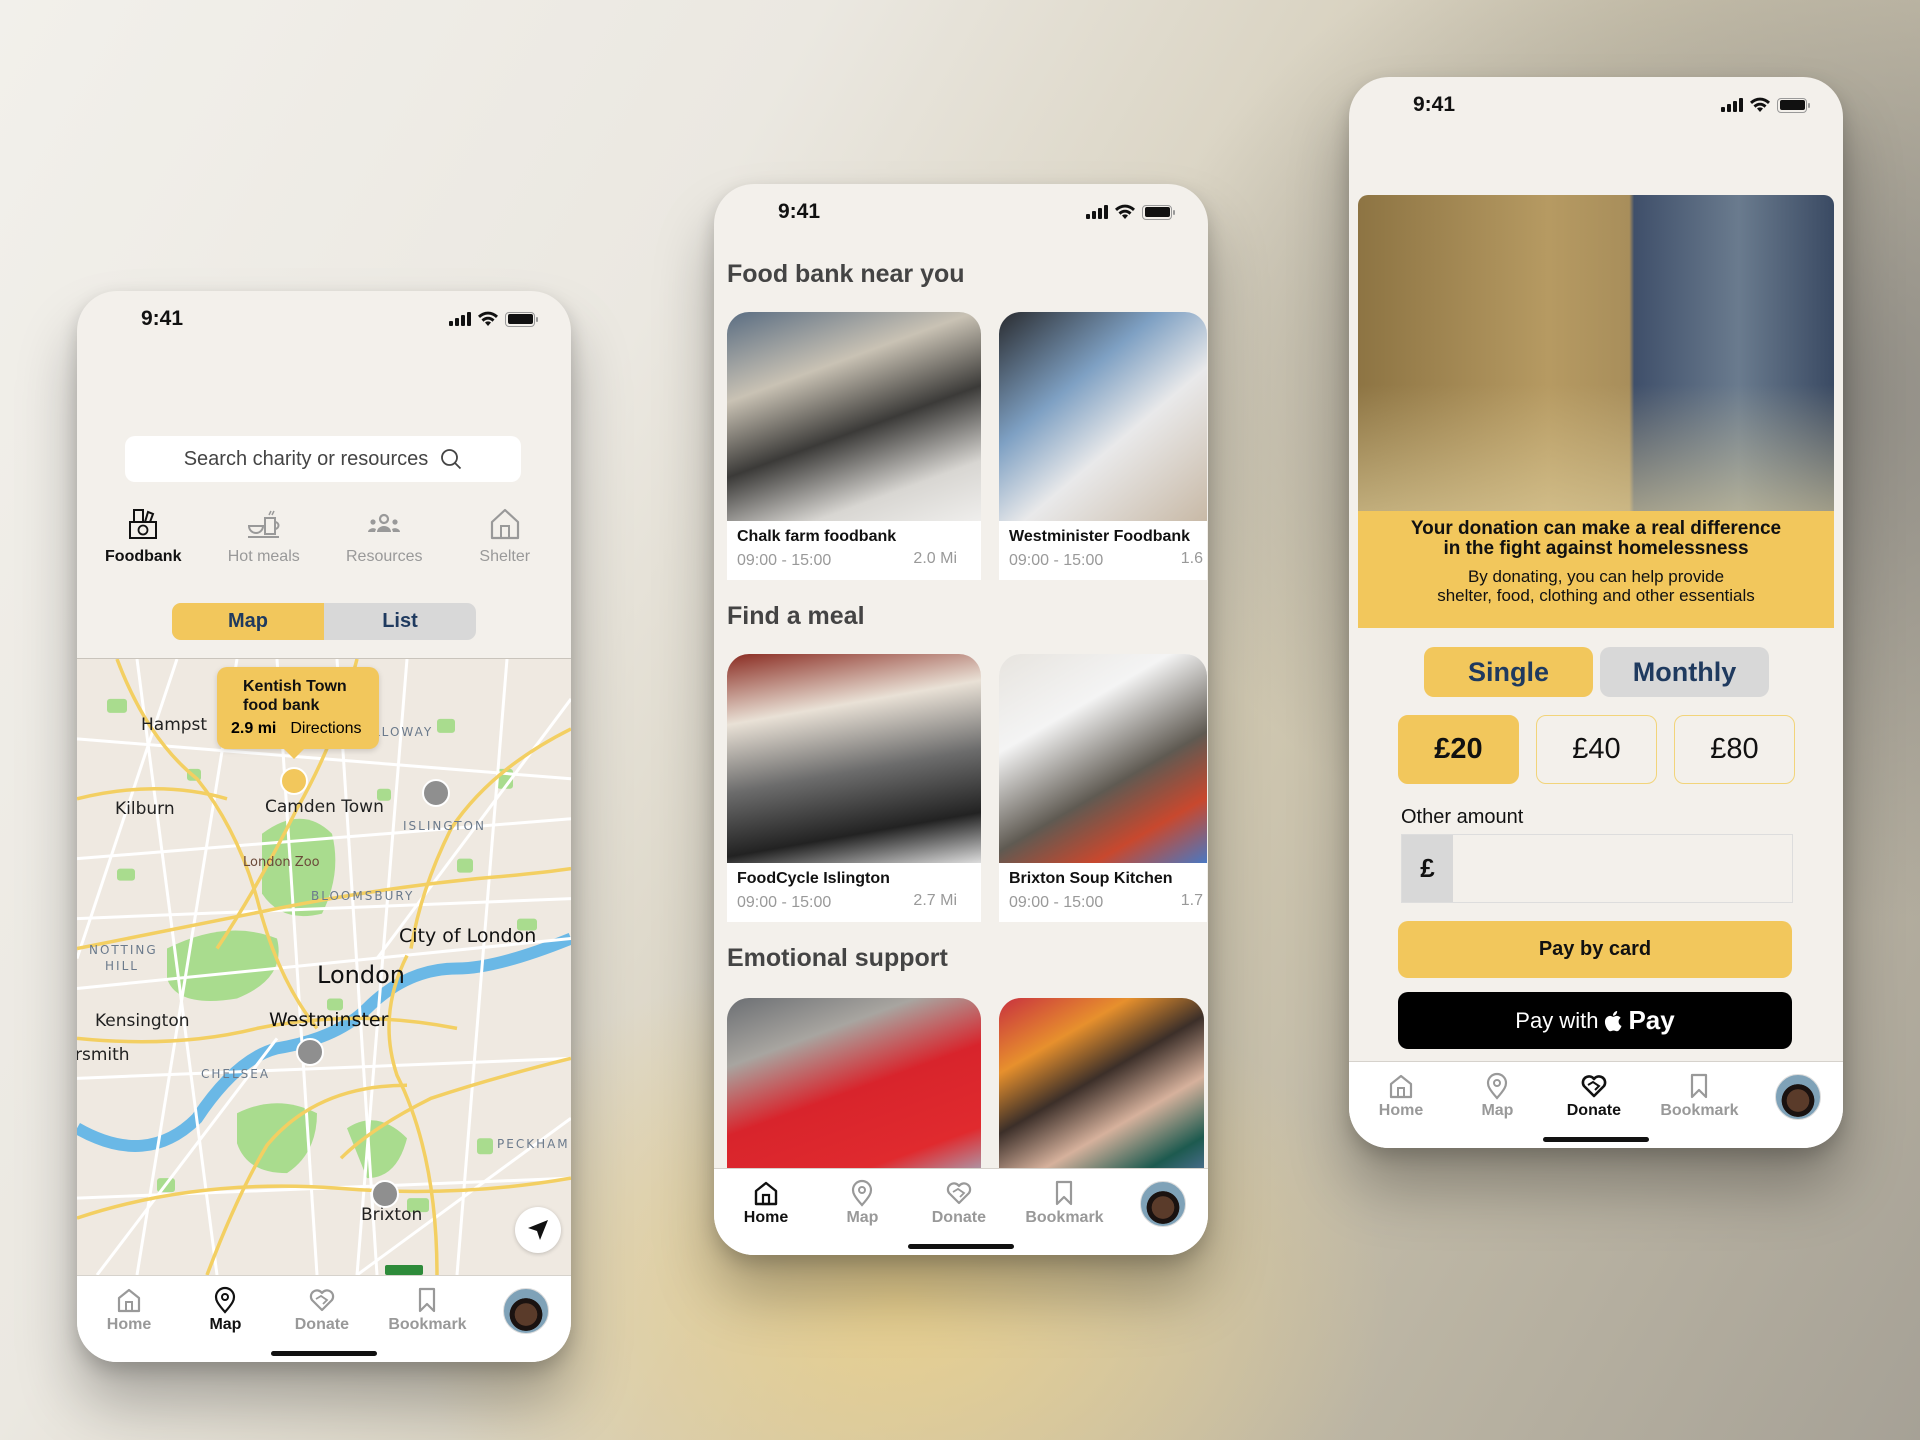 The image size is (1920, 1440). What do you see at coordinates (143, 536) in the screenshot?
I see `category-foodbank: Foodbank` at bounding box center [143, 536].